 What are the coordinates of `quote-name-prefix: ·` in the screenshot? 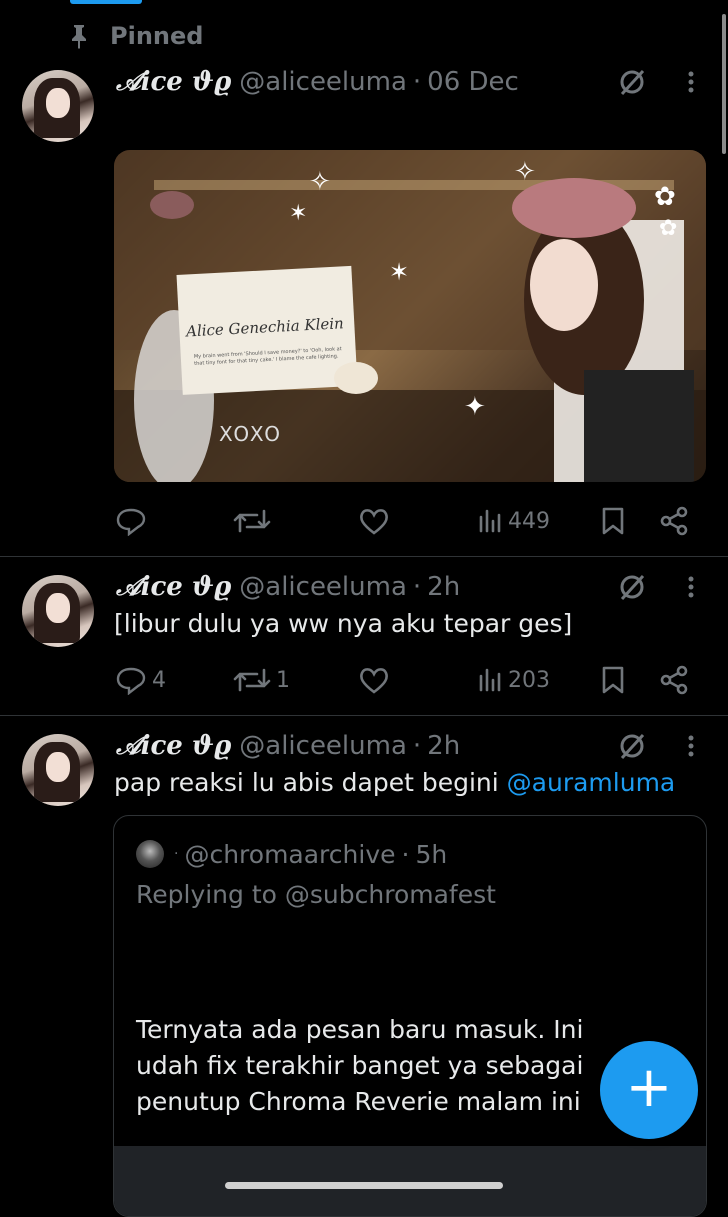 It's located at (176, 854).